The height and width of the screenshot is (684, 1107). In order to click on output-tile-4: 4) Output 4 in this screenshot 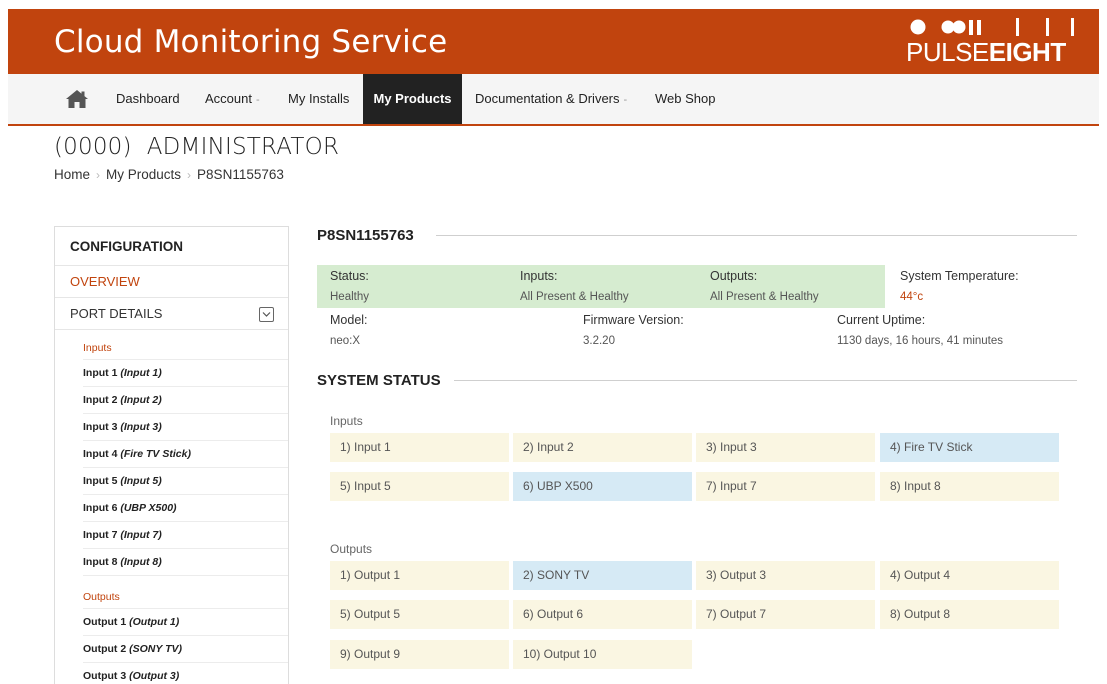, I will do `click(969, 575)`.